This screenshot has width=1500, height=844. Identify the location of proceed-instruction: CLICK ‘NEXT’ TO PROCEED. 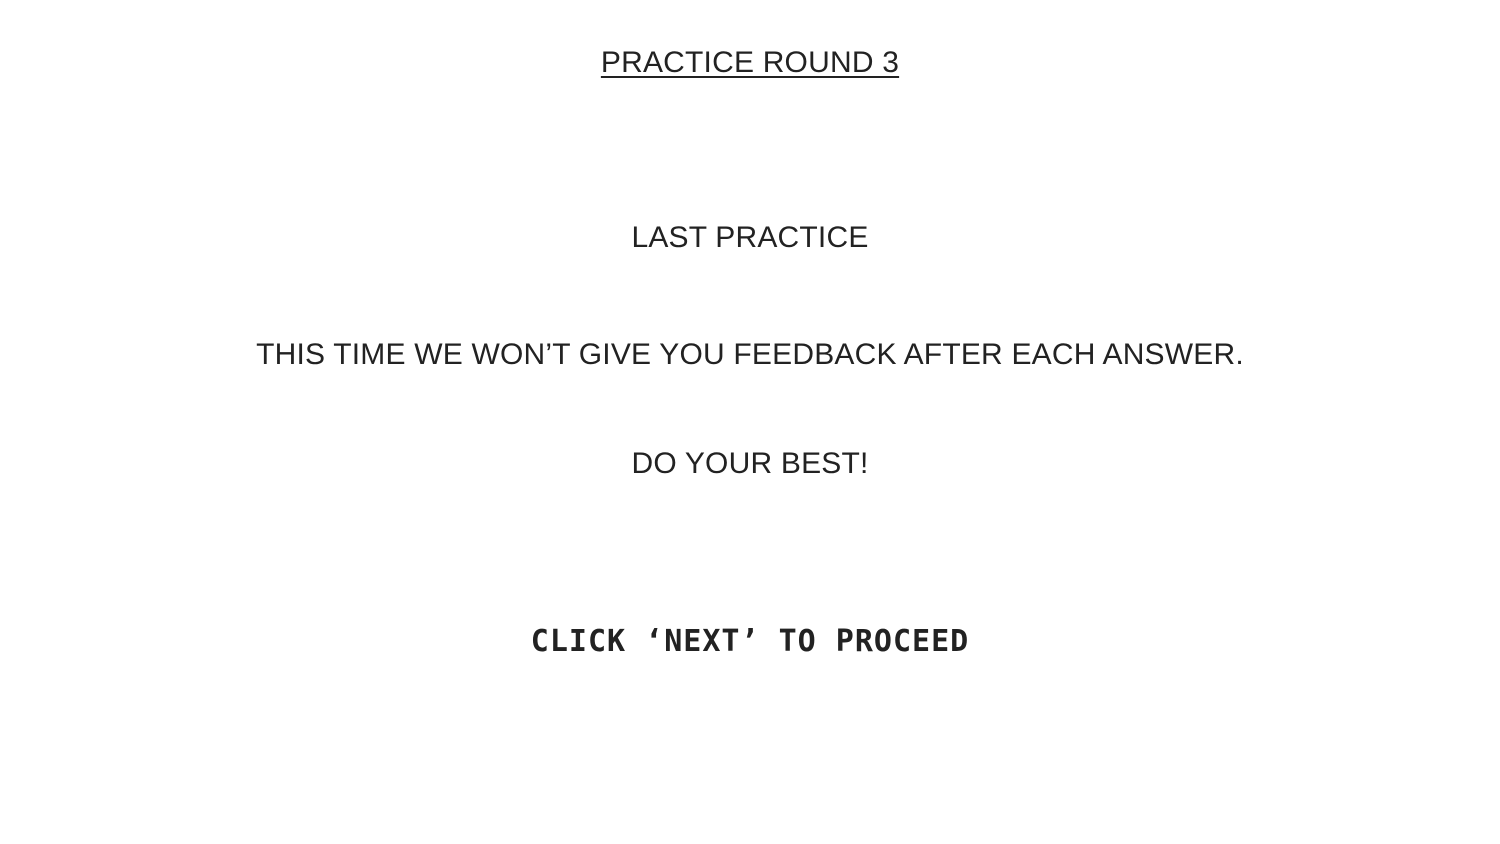
(750, 641).